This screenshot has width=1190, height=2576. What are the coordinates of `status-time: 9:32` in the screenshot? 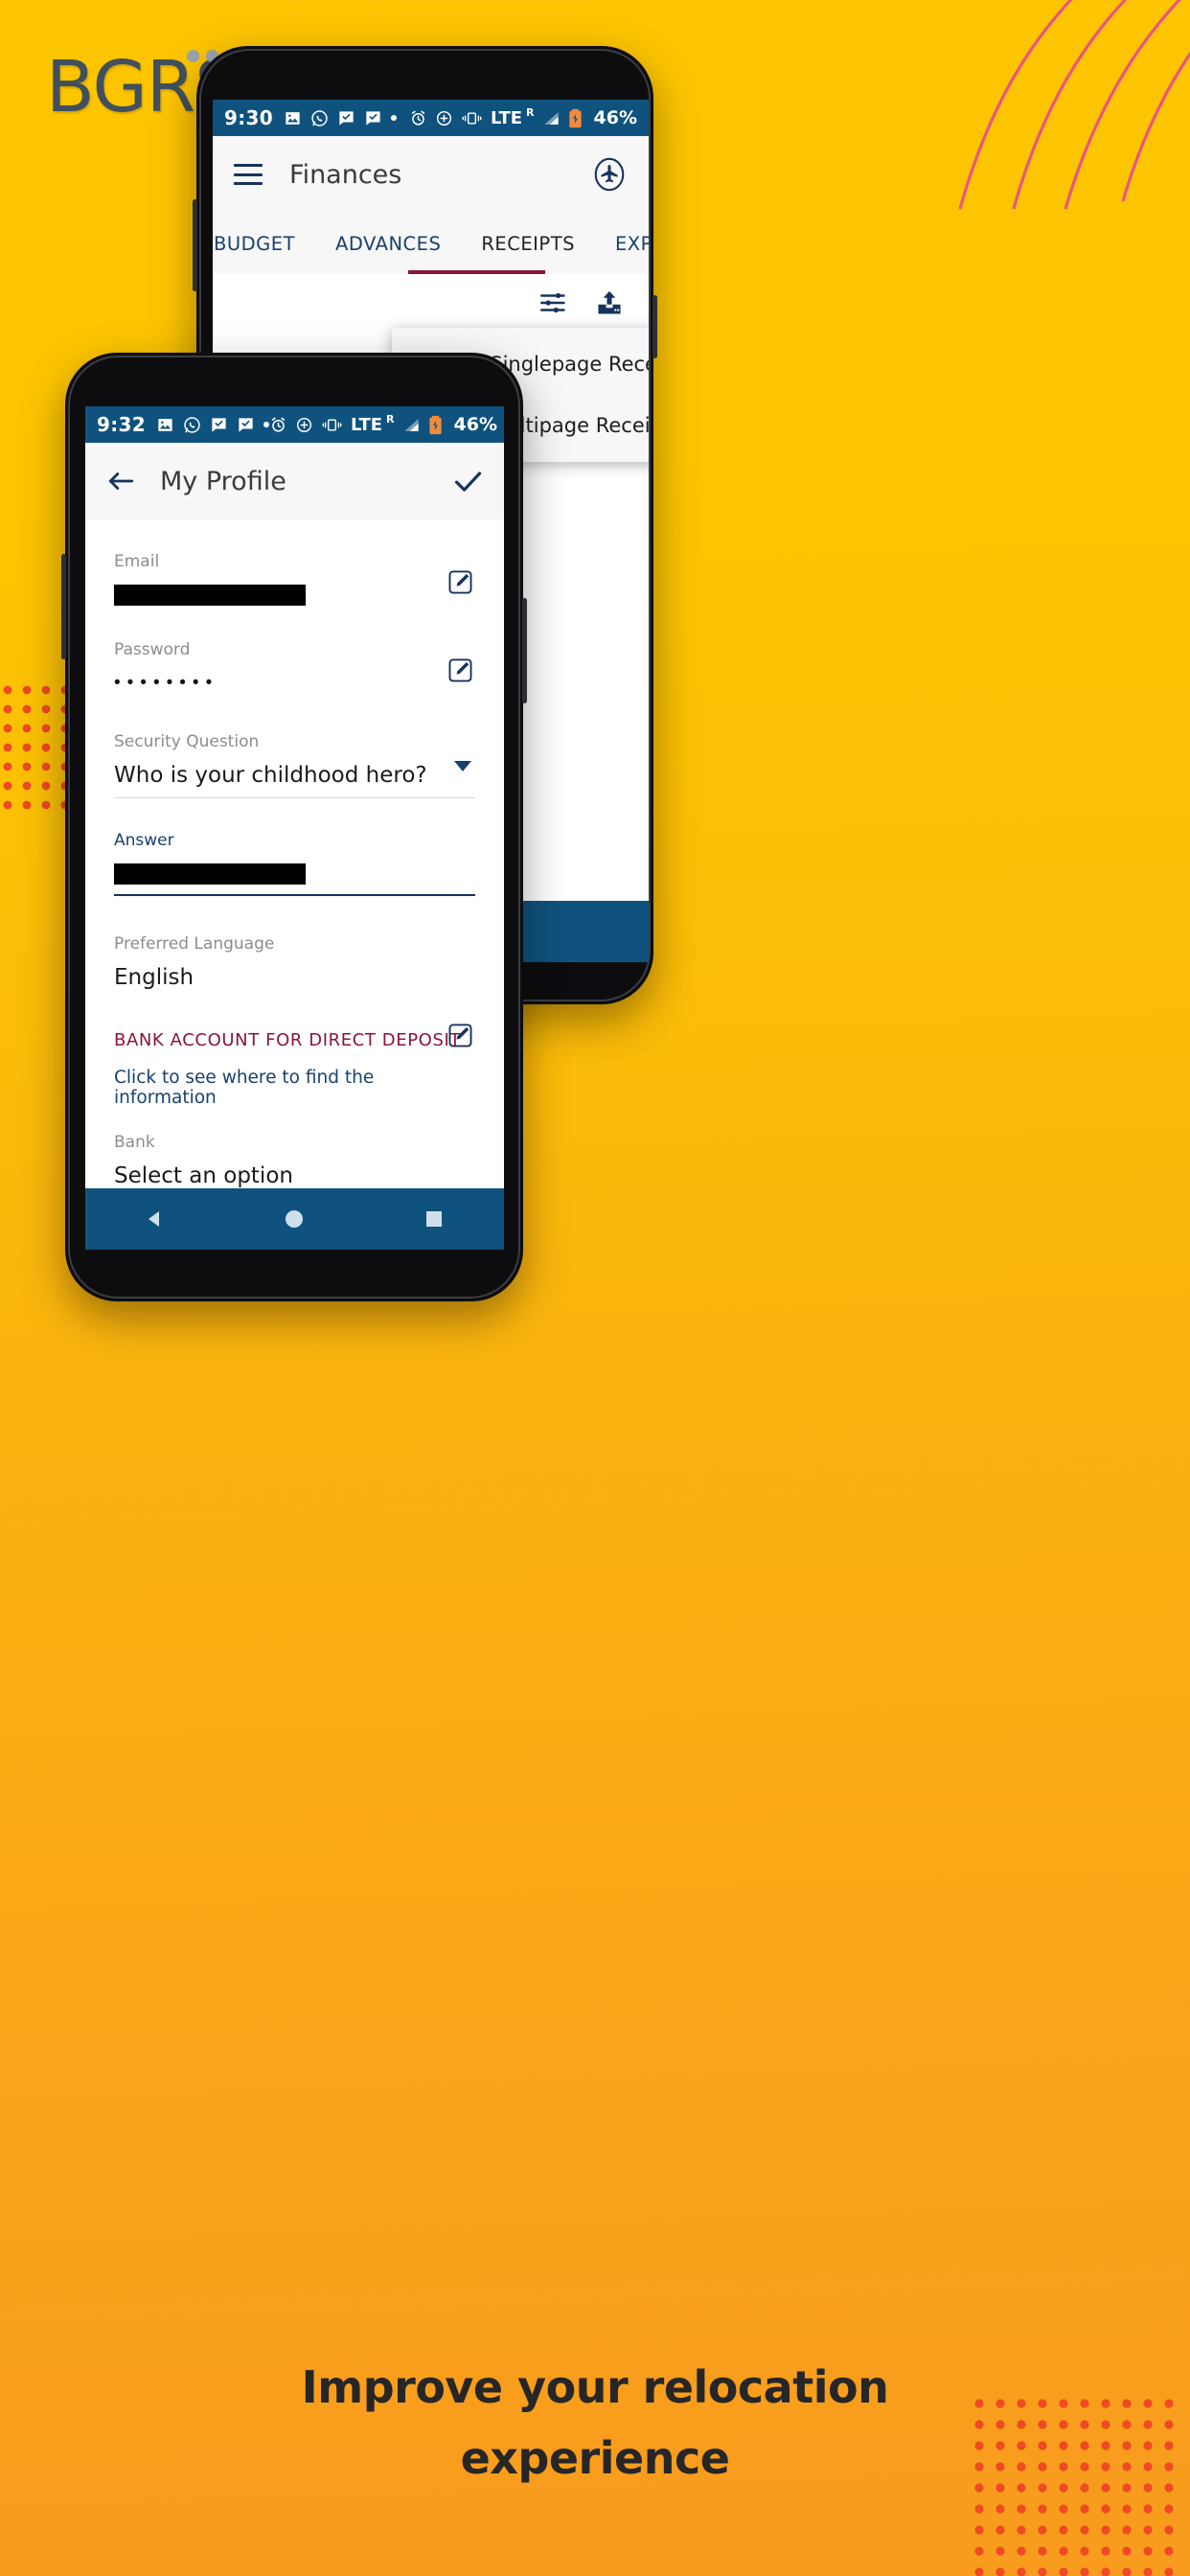 It's located at (122, 424).